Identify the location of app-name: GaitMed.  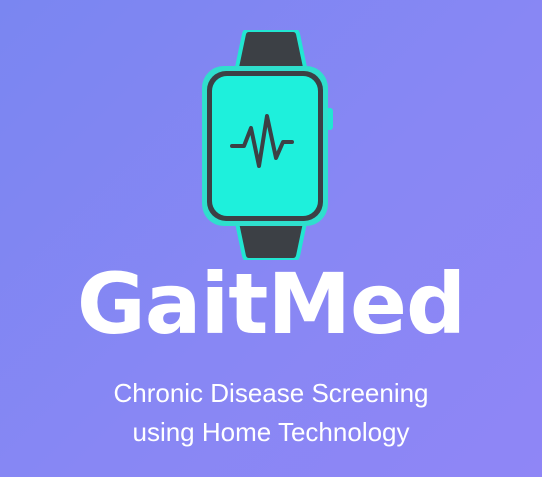
(271, 304).